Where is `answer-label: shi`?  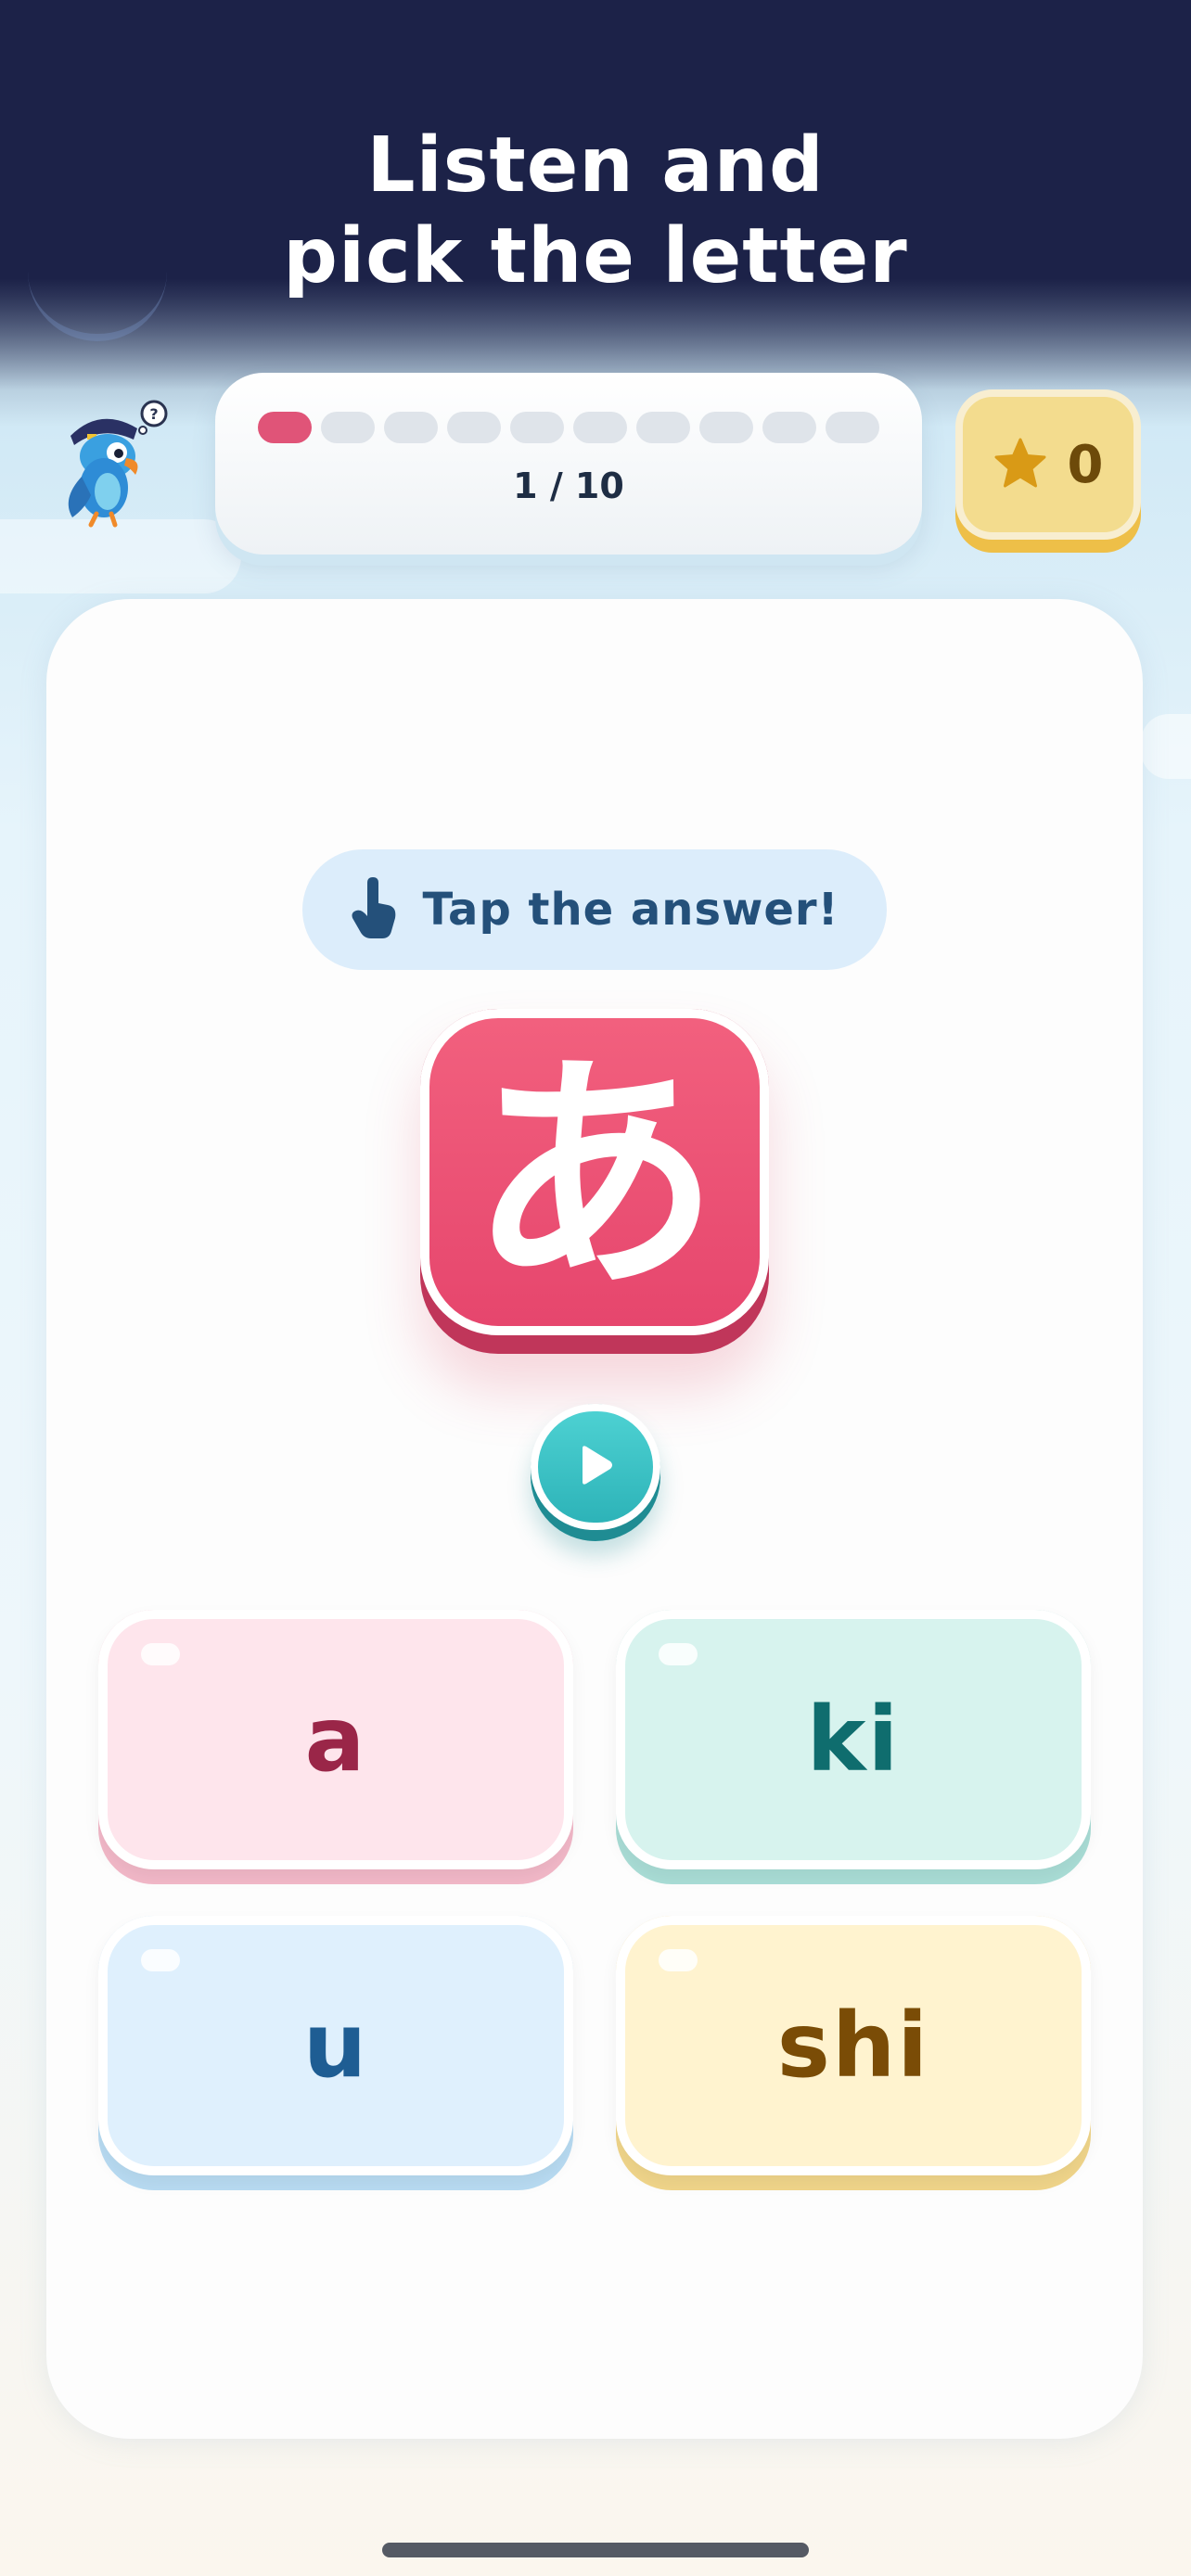
answer-label: shi is located at coordinates (853, 2046).